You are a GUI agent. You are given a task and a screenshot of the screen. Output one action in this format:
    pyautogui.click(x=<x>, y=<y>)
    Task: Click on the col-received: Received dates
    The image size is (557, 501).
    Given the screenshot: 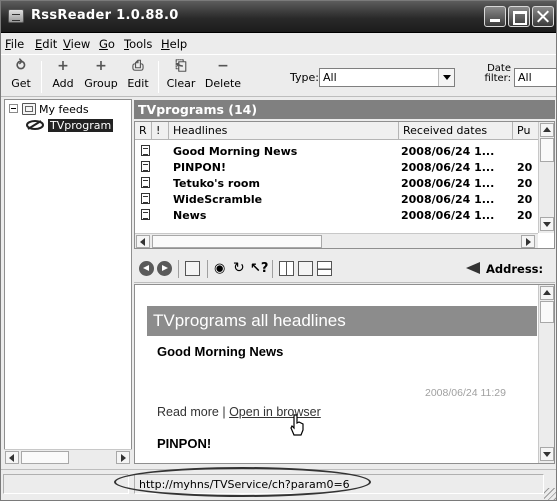 What is the action you would take?
    pyautogui.click(x=456, y=131)
    